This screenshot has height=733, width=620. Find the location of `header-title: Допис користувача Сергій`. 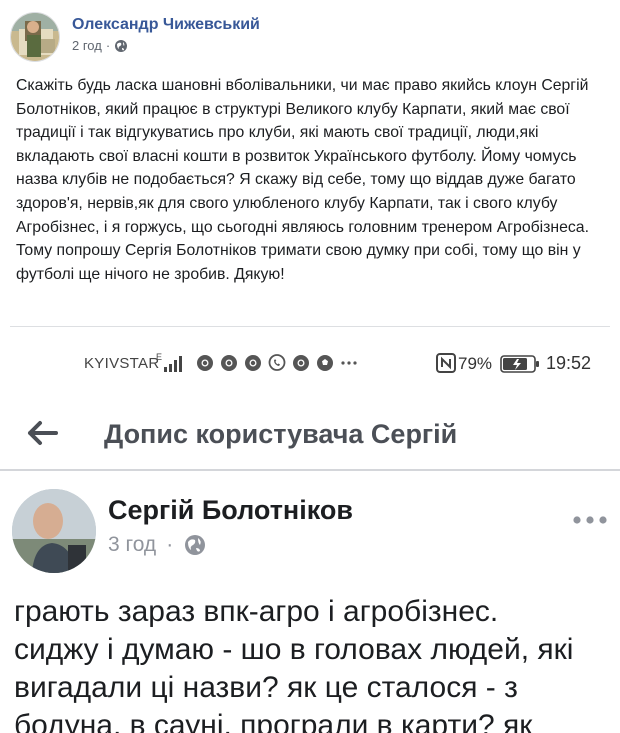

header-title: Допис користувача Сергій is located at coordinates (281, 434).